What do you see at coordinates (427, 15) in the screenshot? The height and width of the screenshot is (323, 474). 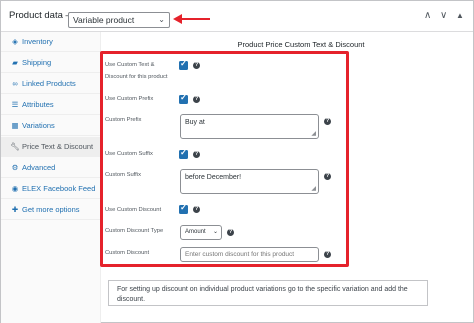 I see `move-up-icon: ∧` at bounding box center [427, 15].